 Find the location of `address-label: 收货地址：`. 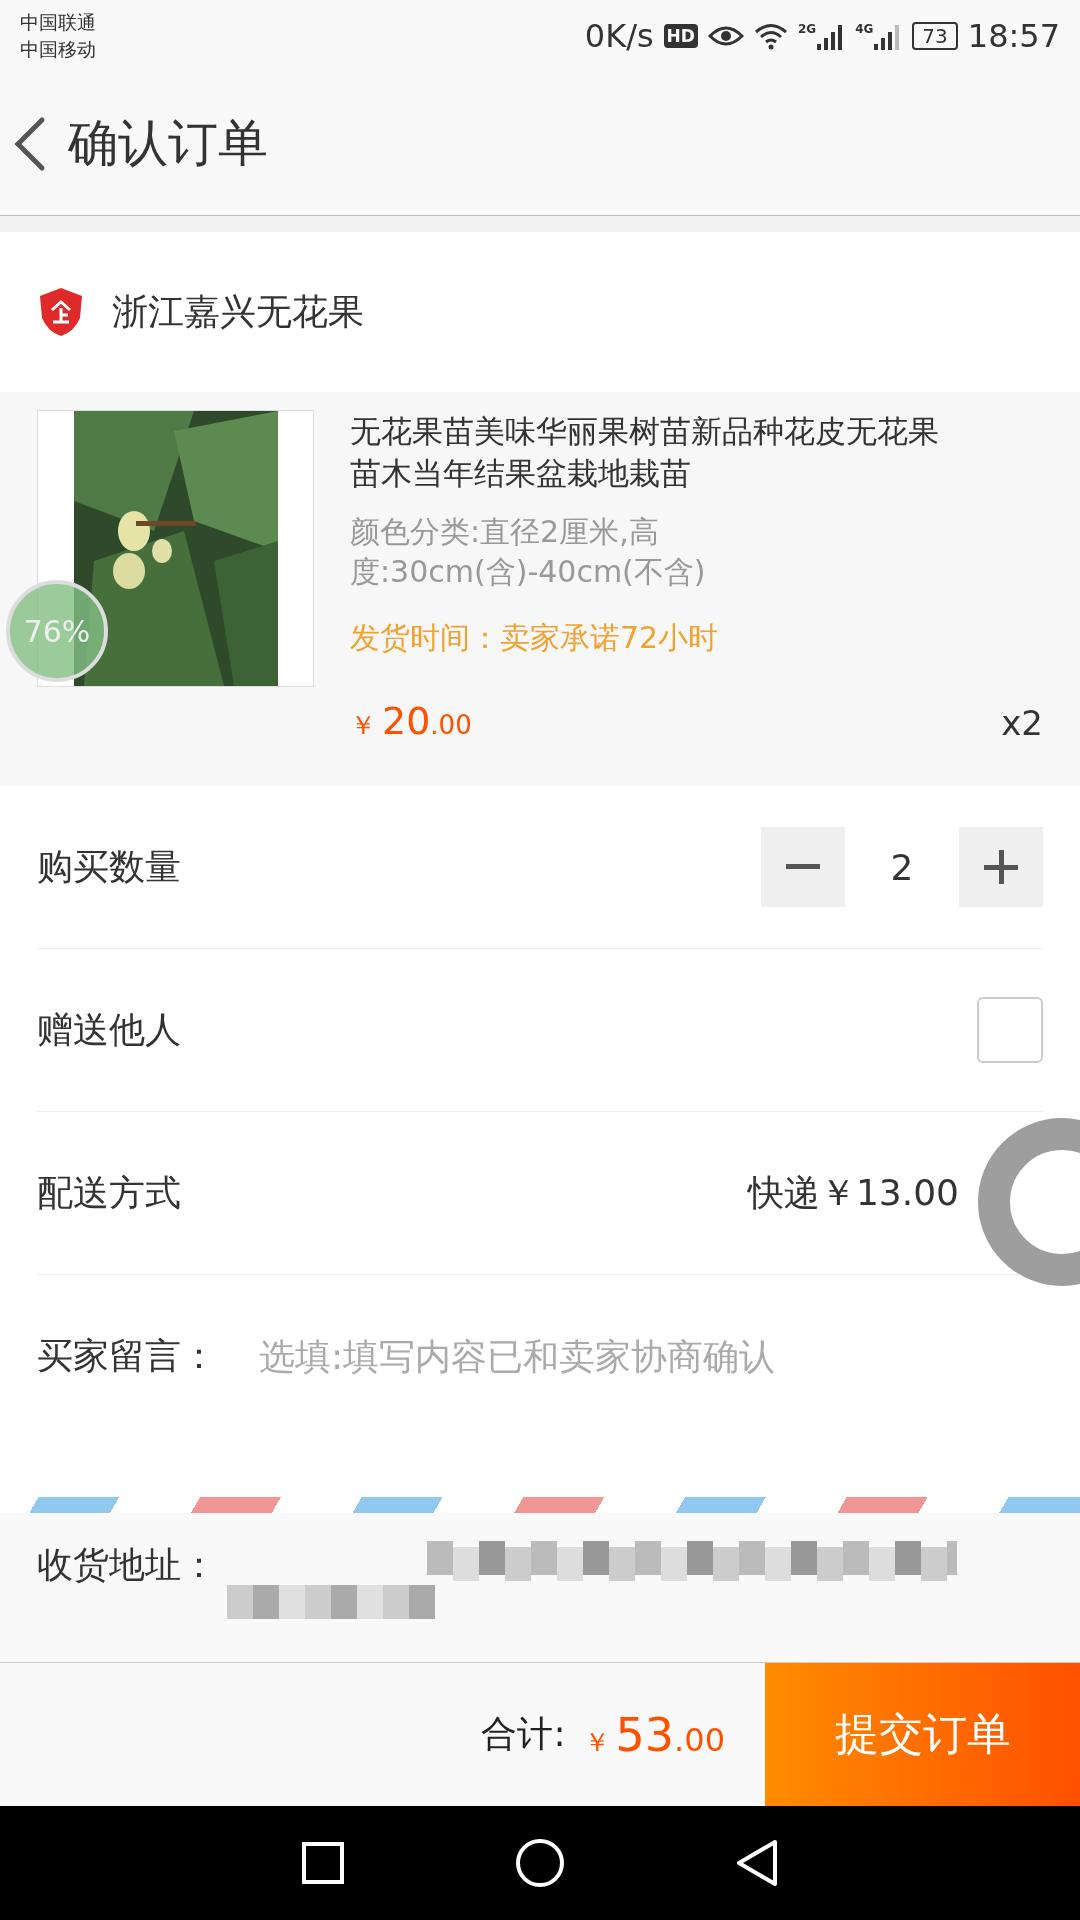

address-label: 收货地址： is located at coordinates (127, 1565).